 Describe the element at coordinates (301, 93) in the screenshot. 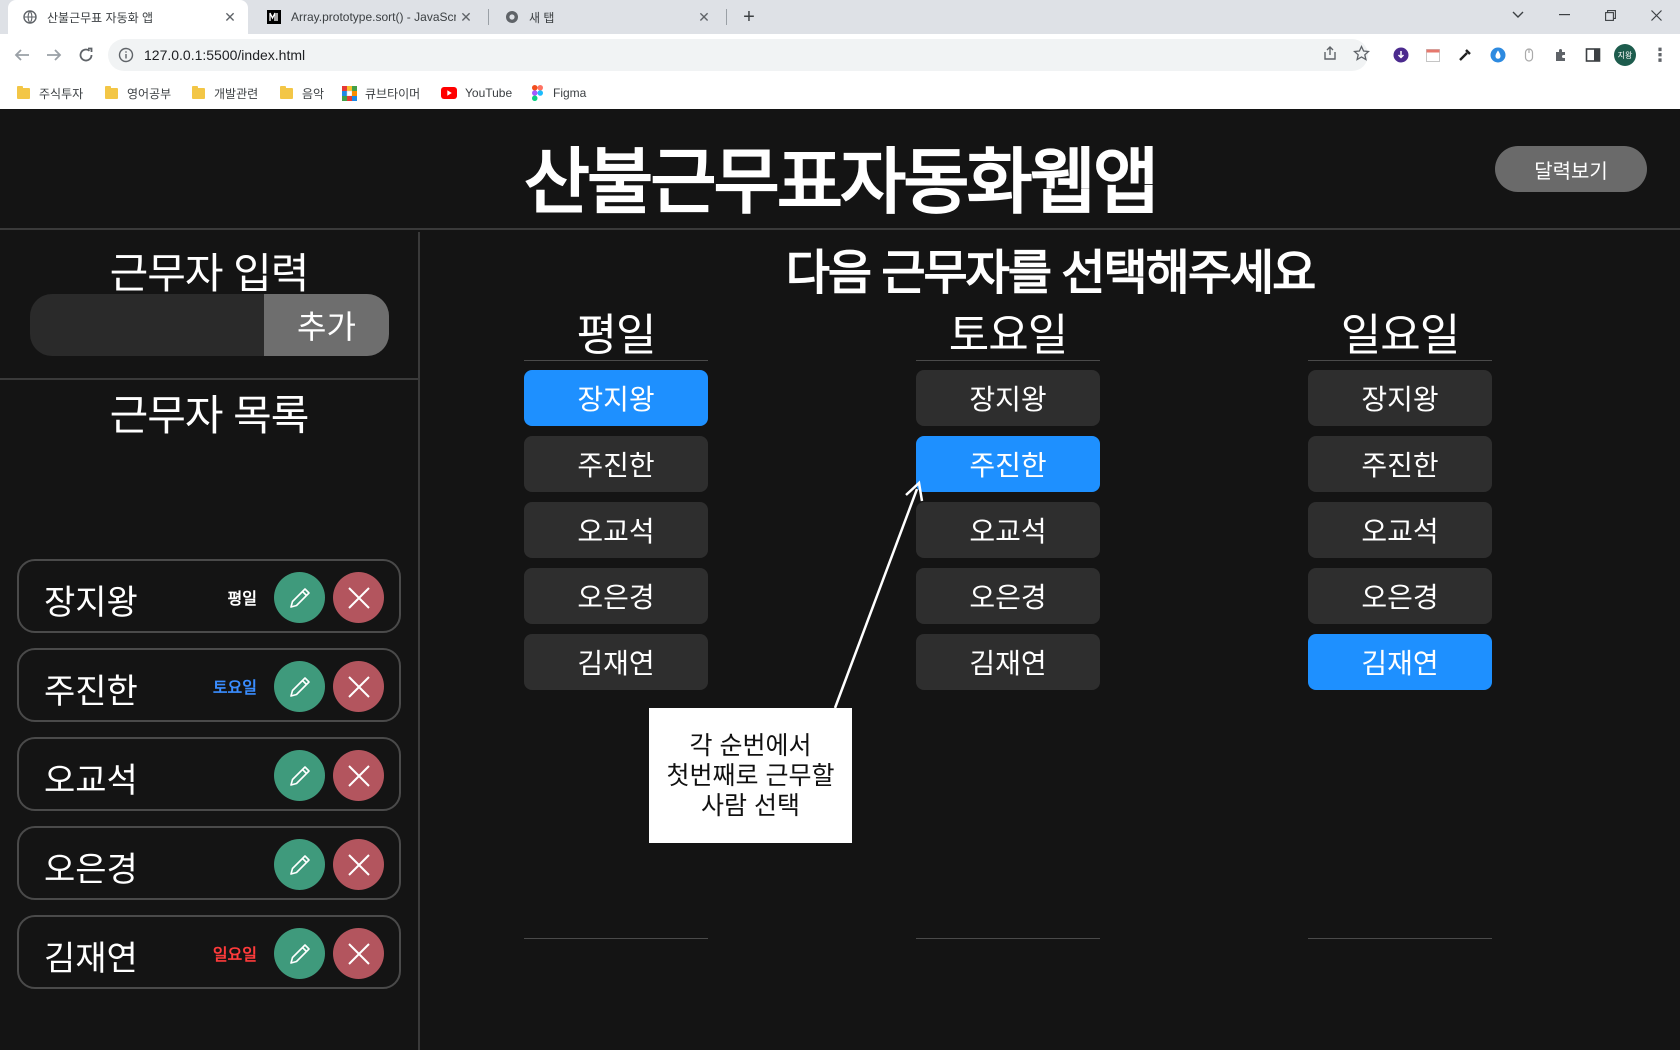

I see `bookmark-folder: 음악` at that location.